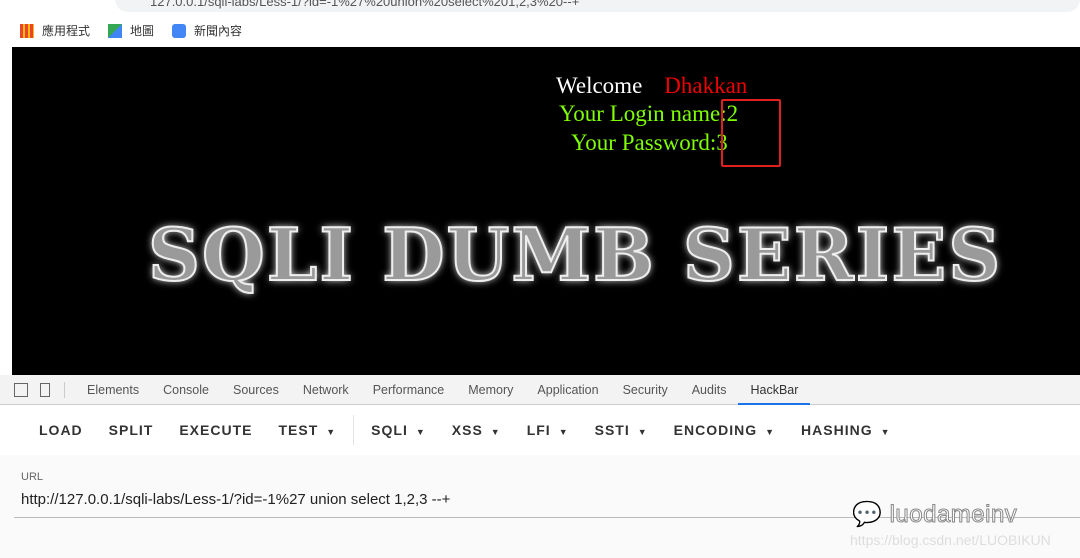 The height and width of the screenshot is (558, 1080). I want to click on tab-hackbar: HackBar, so click(774, 390).